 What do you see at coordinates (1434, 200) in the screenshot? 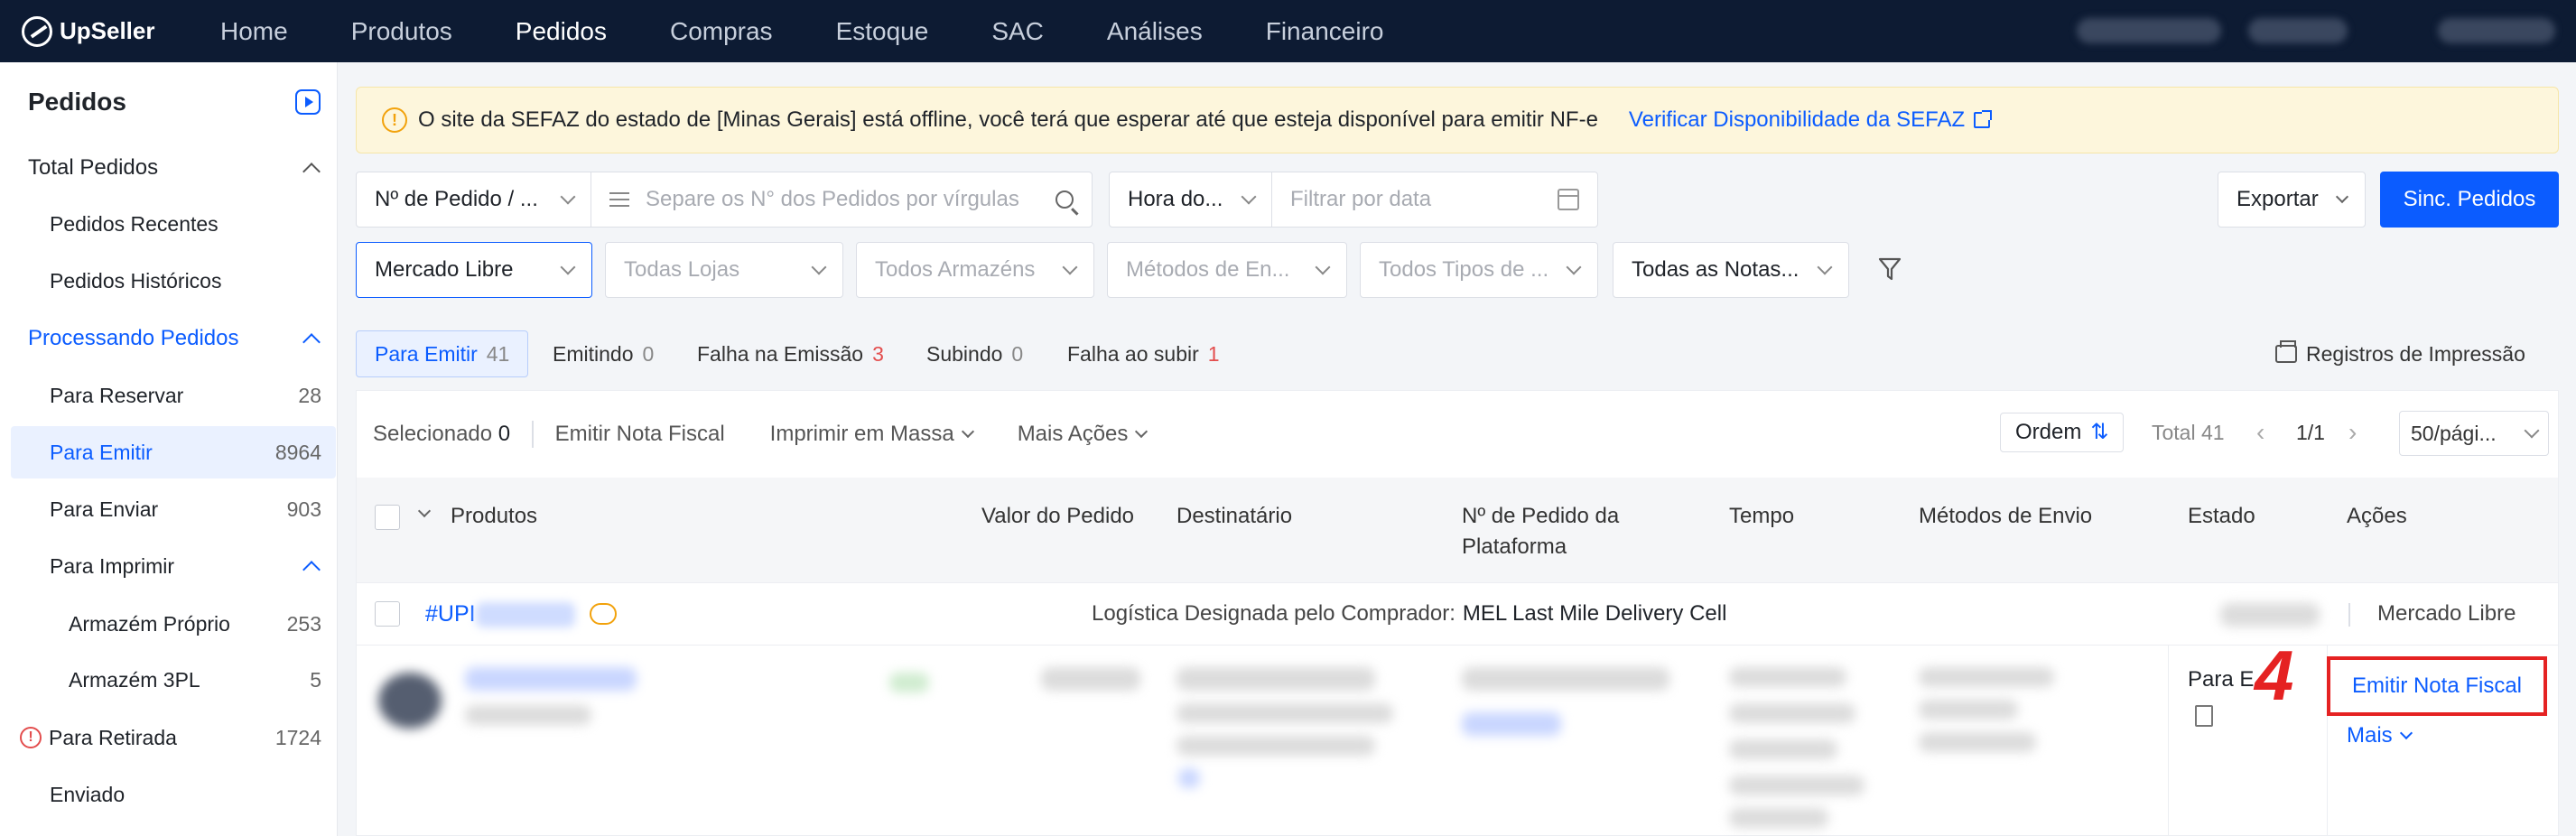
I see `date-filter-input: Filtrar por data` at bounding box center [1434, 200].